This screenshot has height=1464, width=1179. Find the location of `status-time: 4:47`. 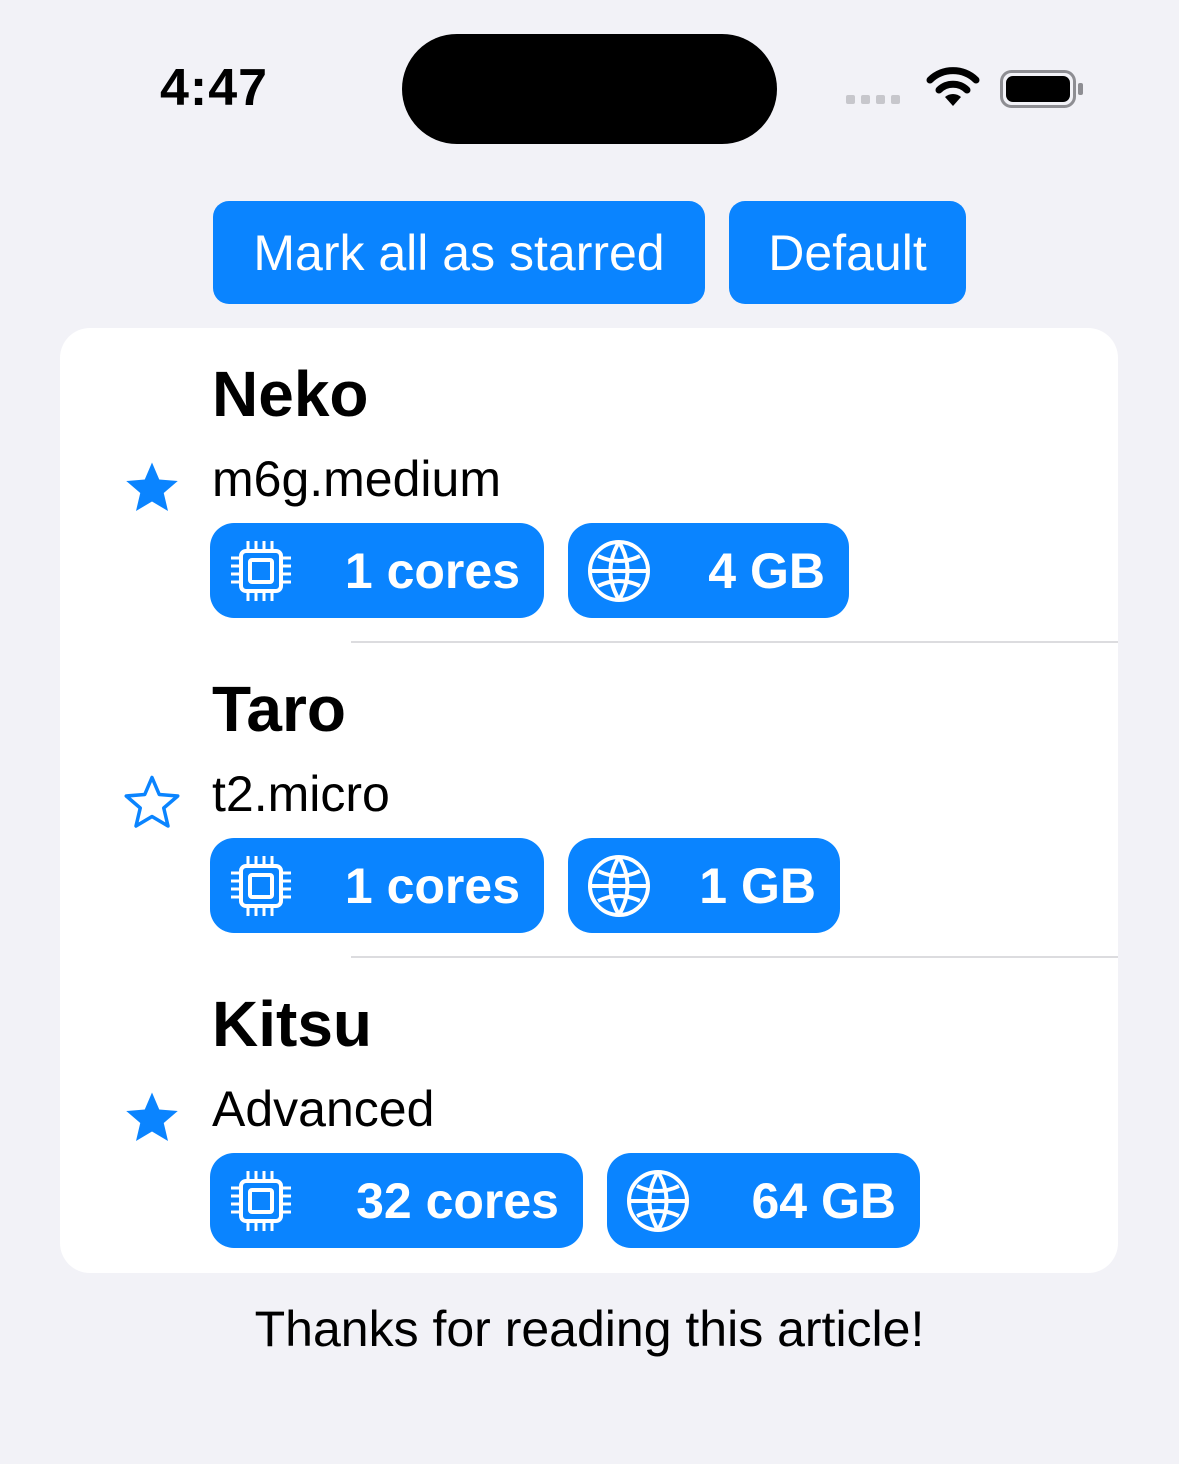

status-time: 4:47 is located at coordinates (214, 88).